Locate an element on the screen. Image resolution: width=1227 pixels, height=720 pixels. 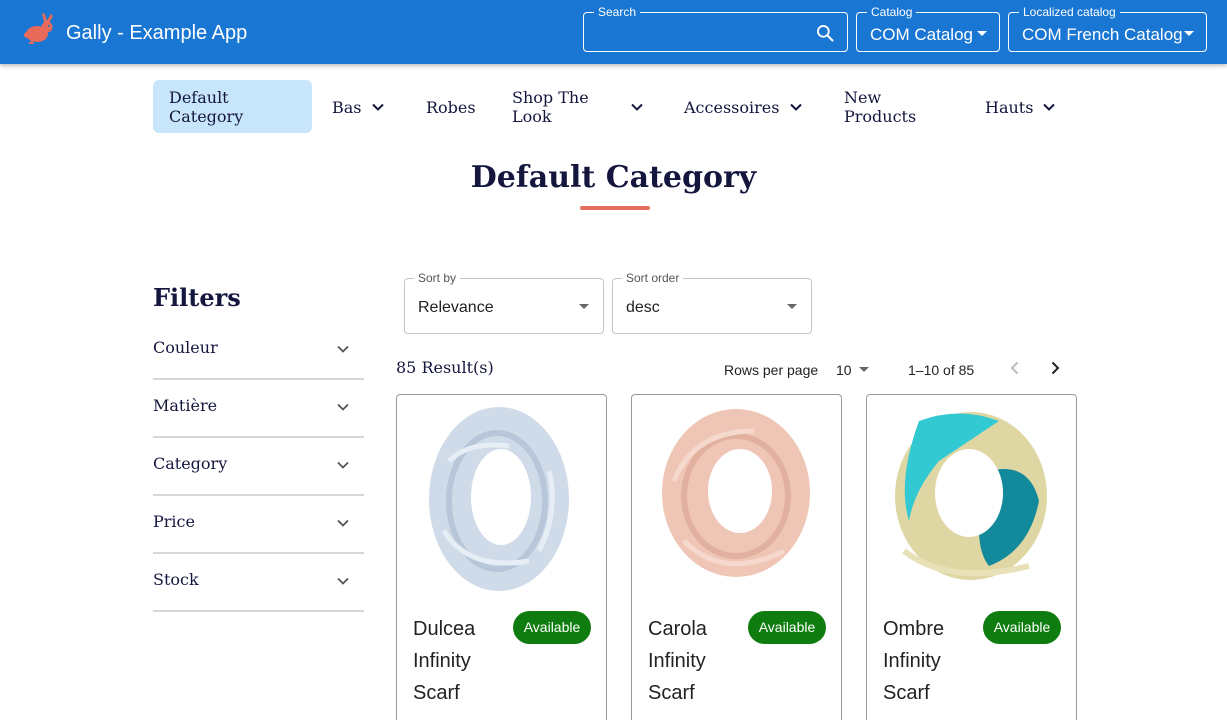
nav-item-new-products: New Products is located at coordinates (884, 107).